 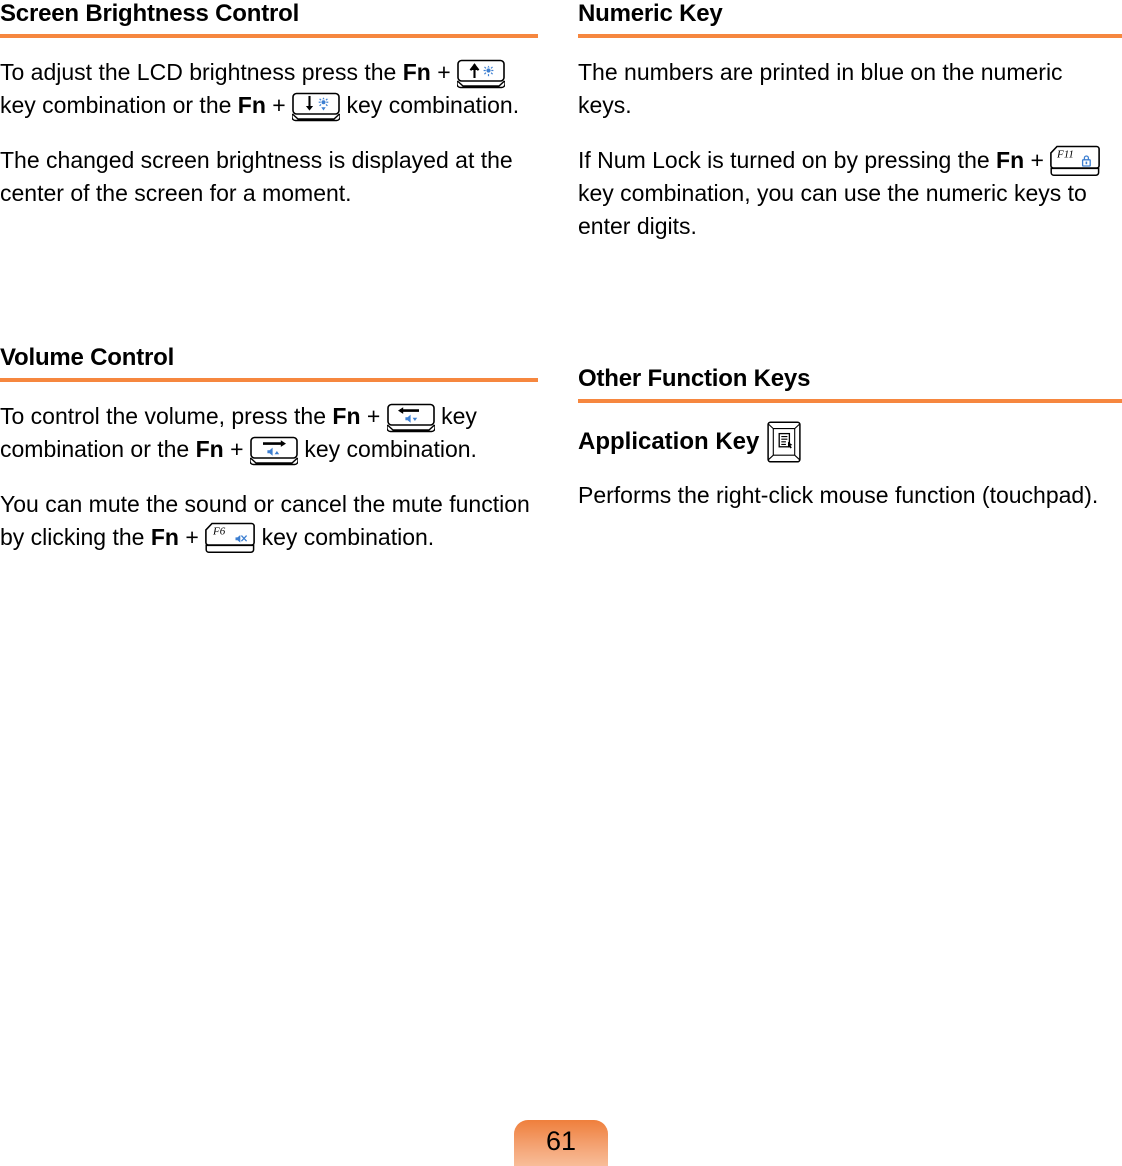 What do you see at coordinates (219, 532) in the screenshot?
I see `key-label-f6: F6` at bounding box center [219, 532].